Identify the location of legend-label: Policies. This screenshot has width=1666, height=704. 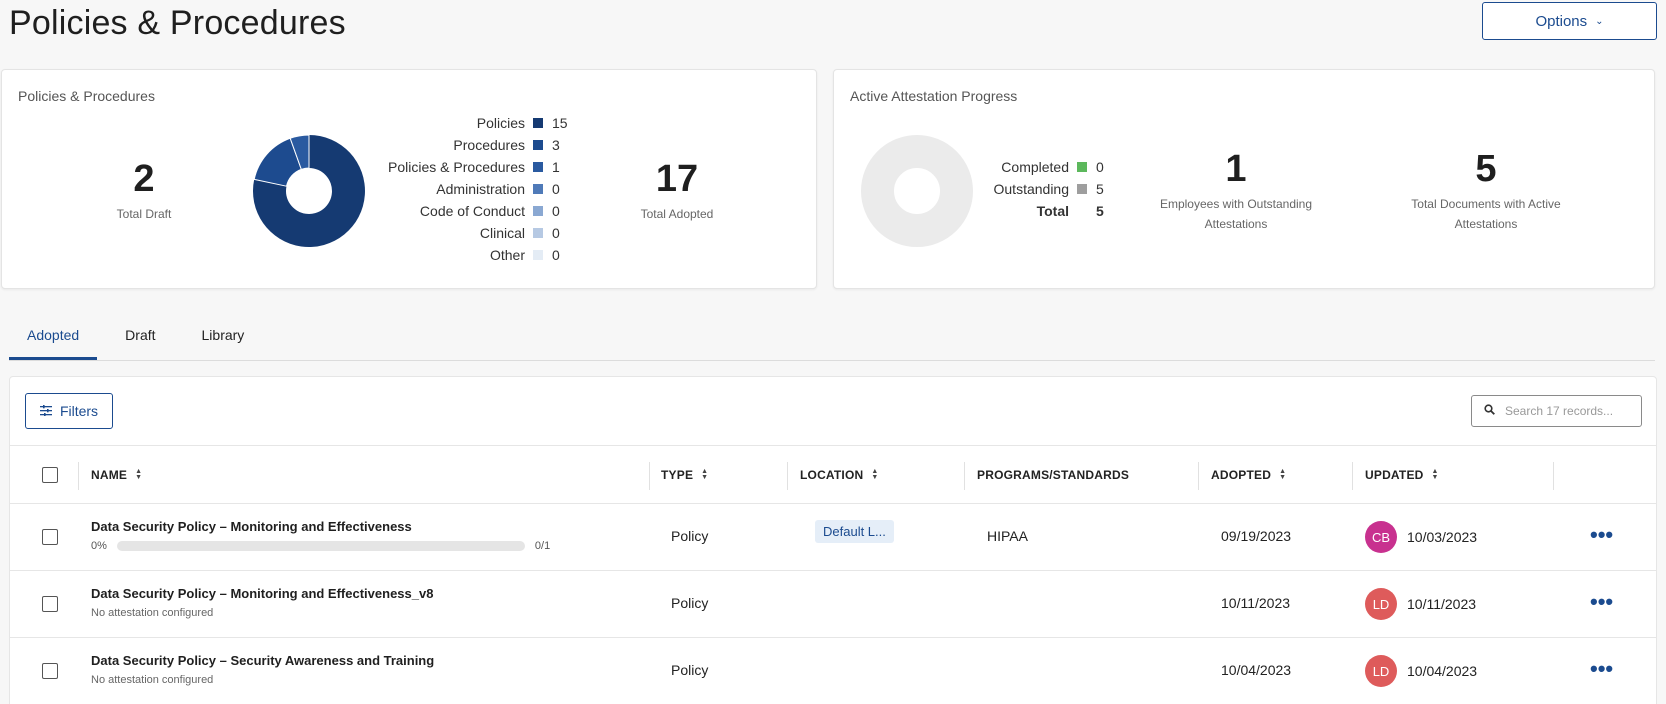
(500, 123).